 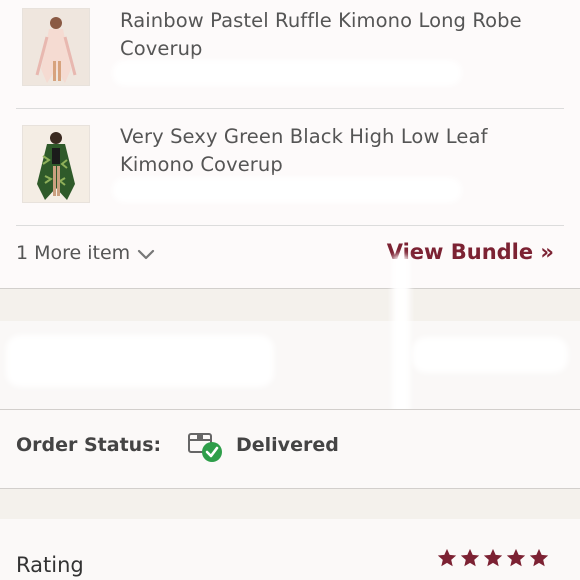 What do you see at coordinates (89, 445) in the screenshot?
I see `order-status-label: Order Status:` at bounding box center [89, 445].